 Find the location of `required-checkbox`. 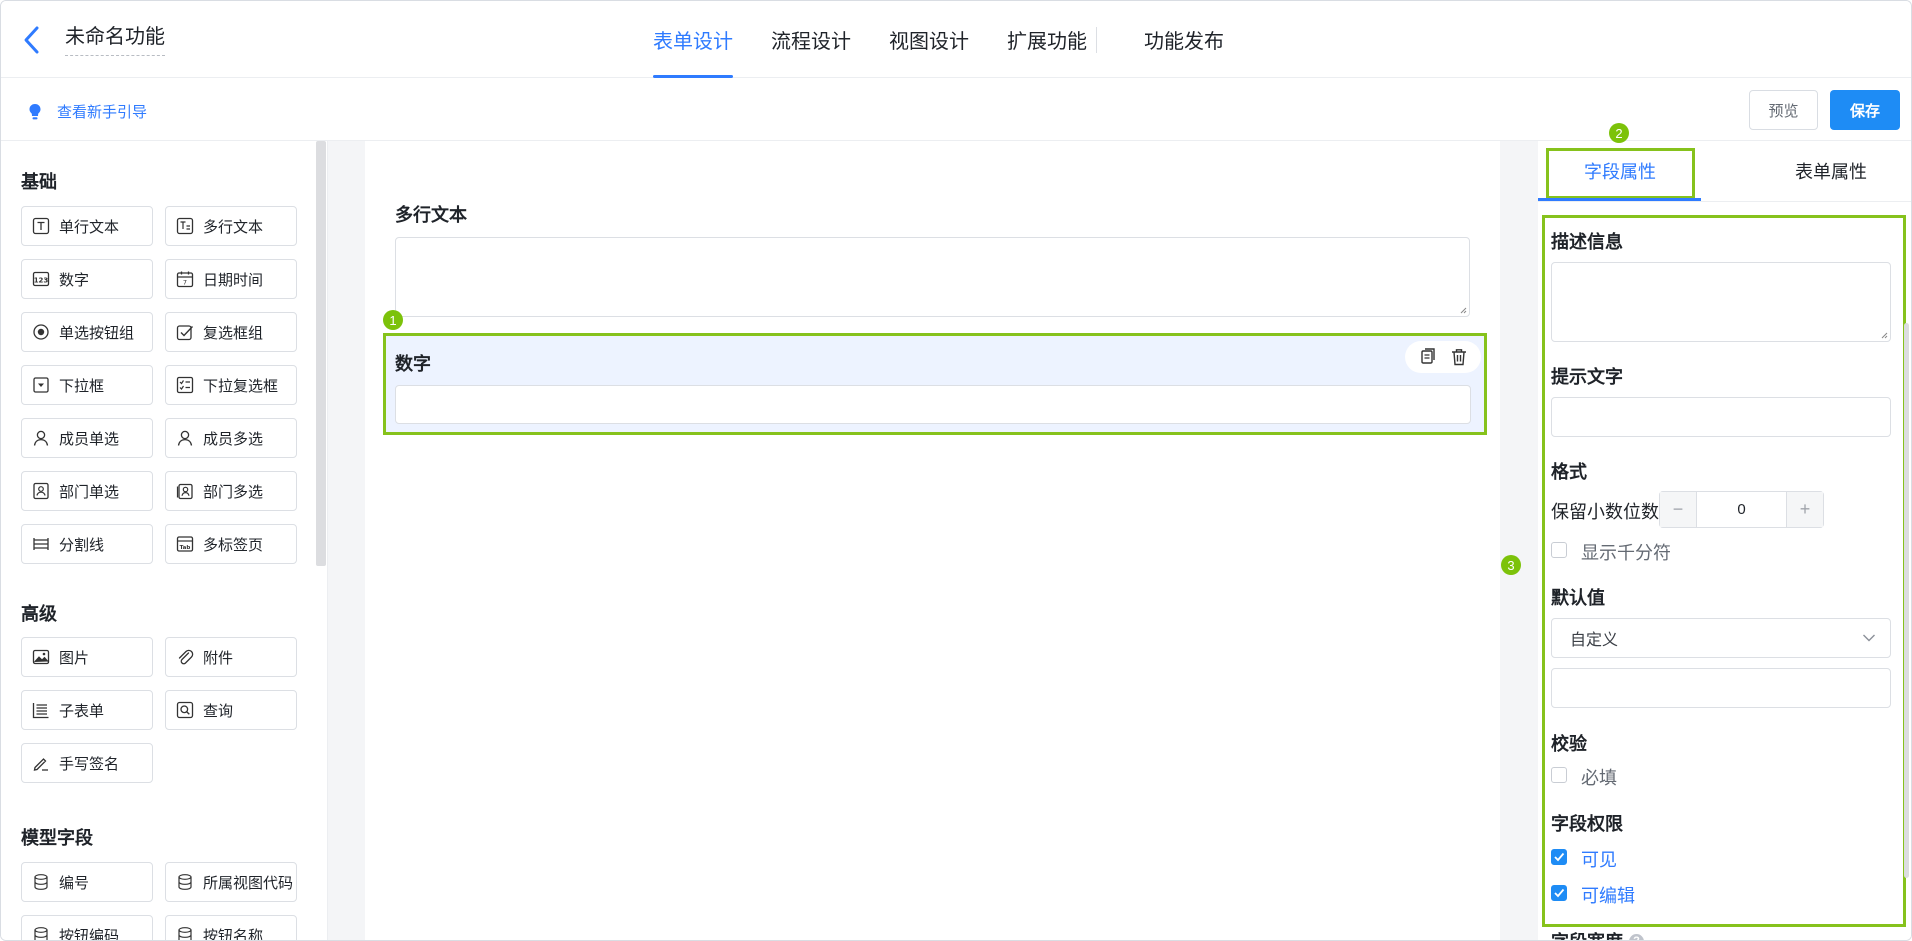

required-checkbox is located at coordinates (1559, 775).